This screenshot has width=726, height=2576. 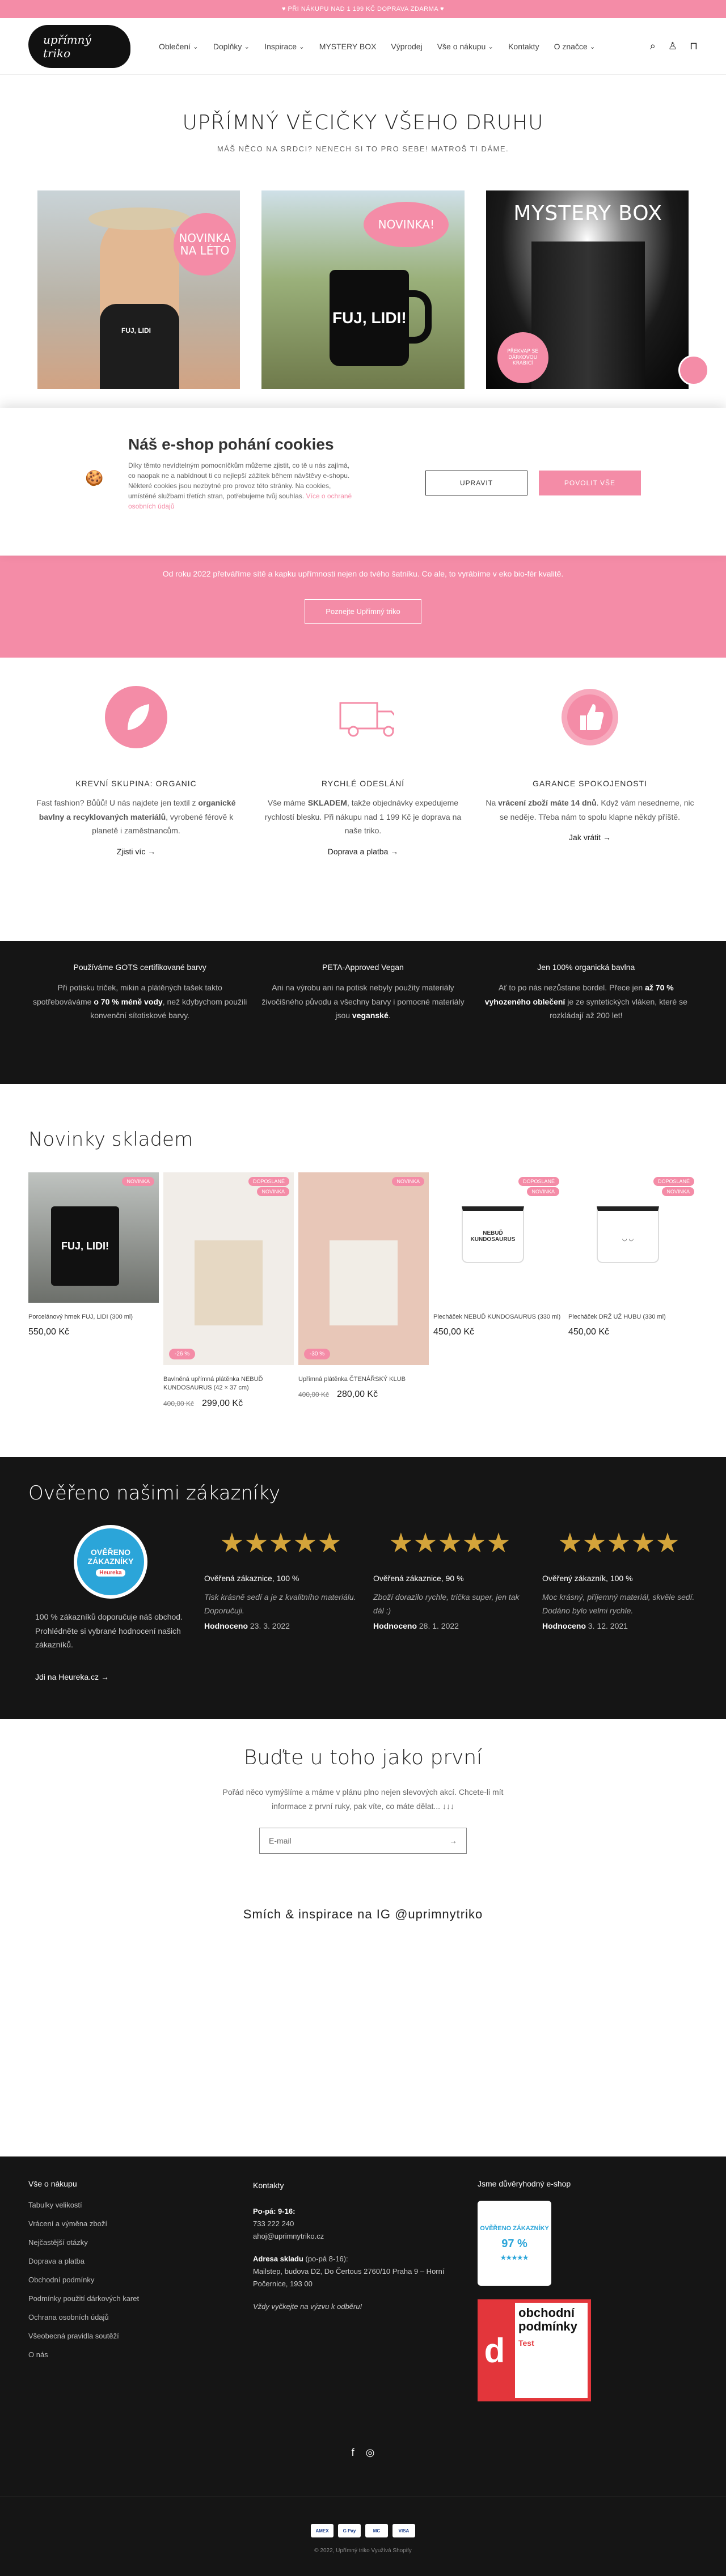 I want to click on product-image: NOVINKA -30 %, so click(x=363, y=1268).